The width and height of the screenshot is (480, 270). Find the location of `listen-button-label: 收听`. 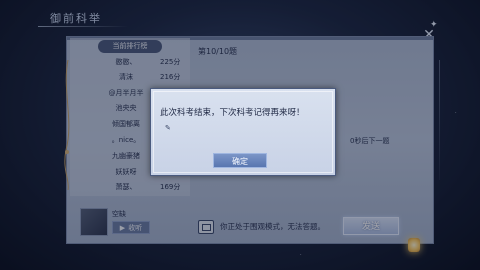

listen-button-label: 收听 is located at coordinates (135, 228).